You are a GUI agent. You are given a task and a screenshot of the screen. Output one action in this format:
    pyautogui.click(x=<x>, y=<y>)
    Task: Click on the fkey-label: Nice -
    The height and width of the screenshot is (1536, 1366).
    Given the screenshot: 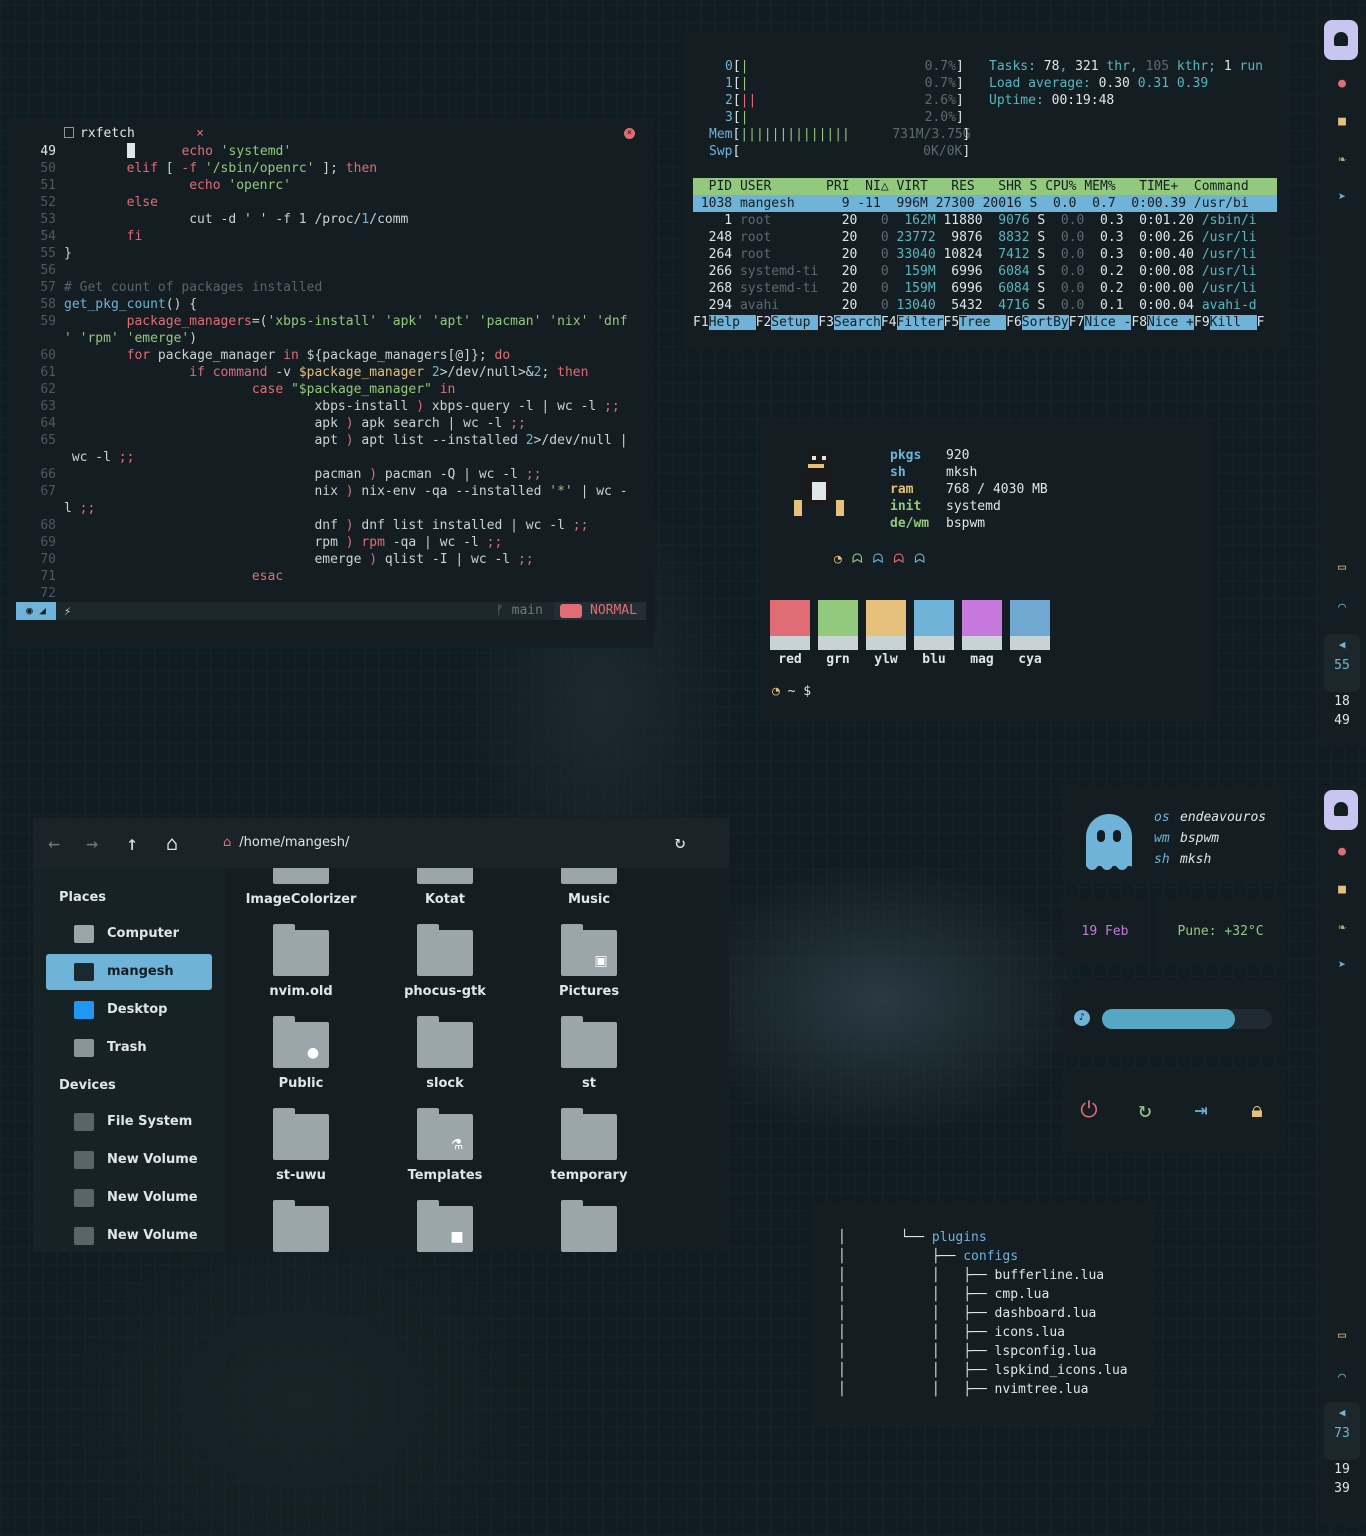 What is the action you would take?
    pyautogui.click(x=1108, y=322)
    